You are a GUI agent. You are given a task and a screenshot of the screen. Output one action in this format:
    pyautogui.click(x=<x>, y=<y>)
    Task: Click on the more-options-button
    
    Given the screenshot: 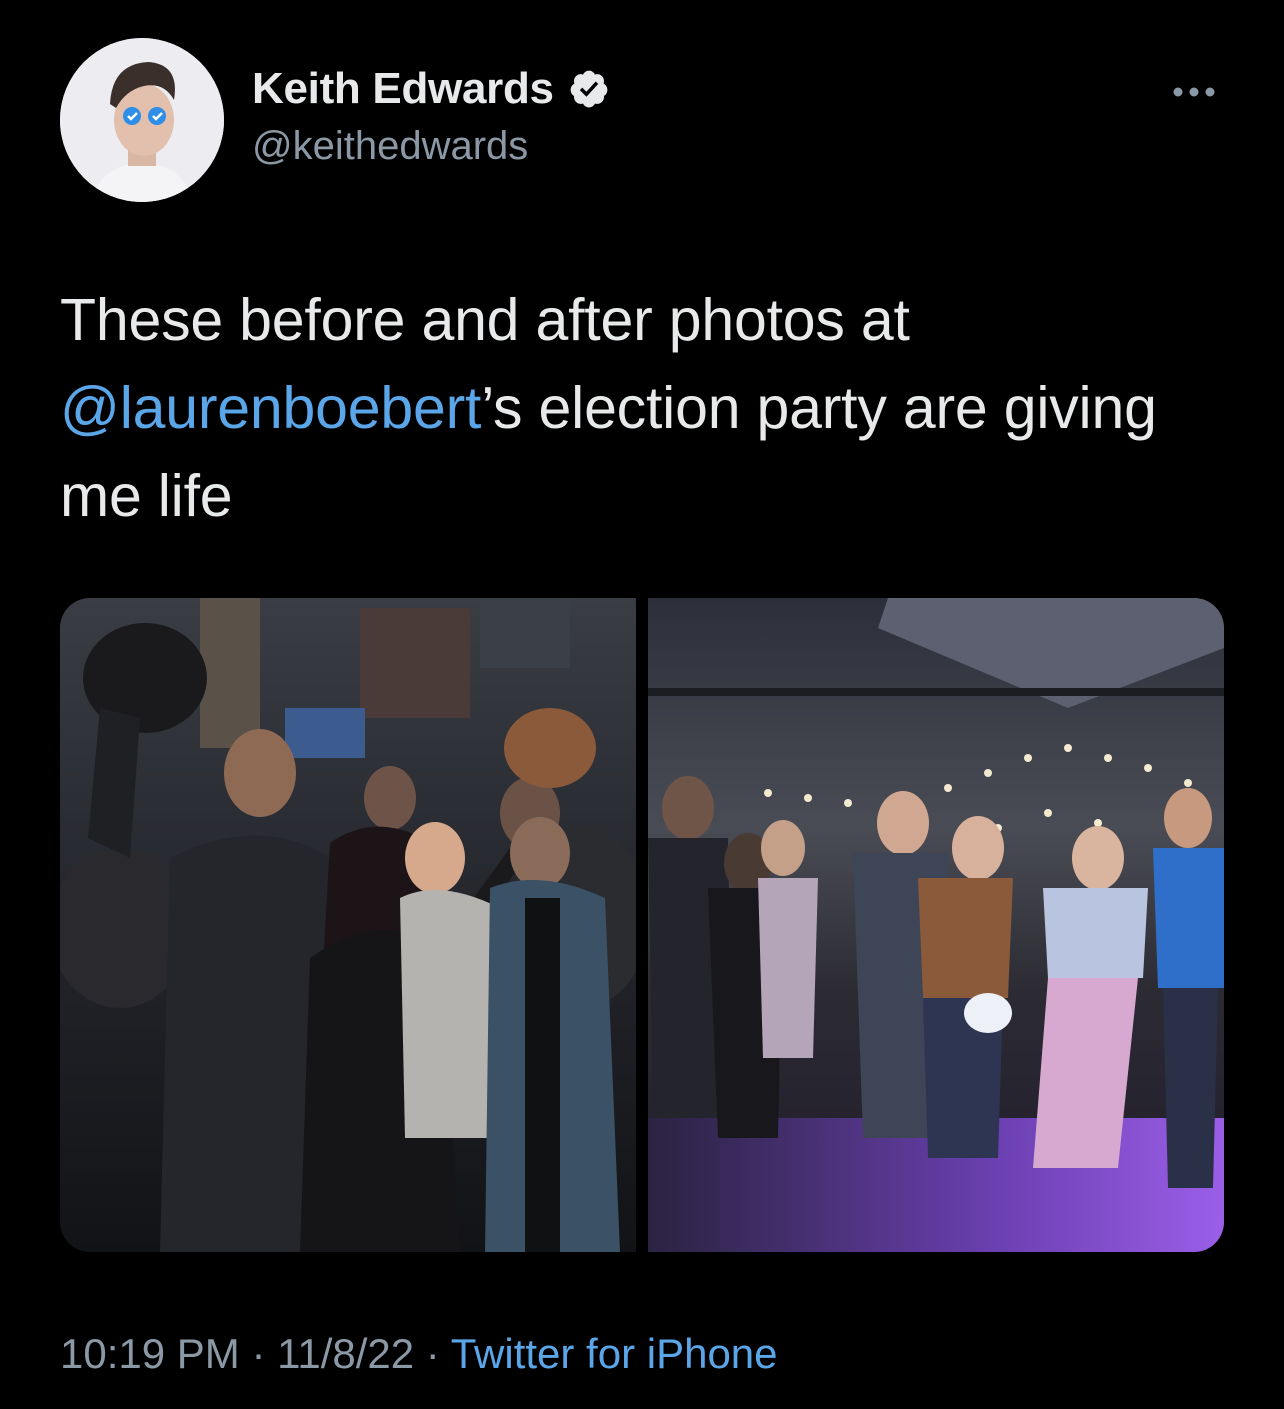 What is the action you would take?
    pyautogui.click(x=1194, y=92)
    